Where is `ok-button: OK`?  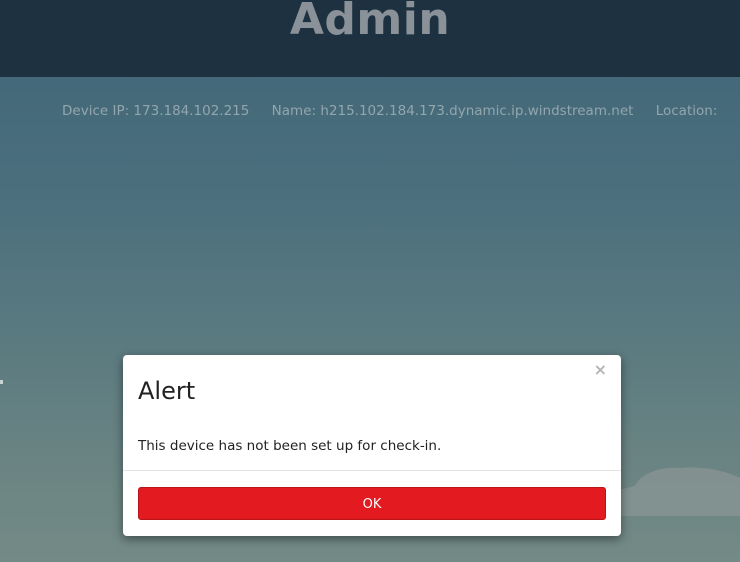 ok-button: OK is located at coordinates (372, 503).